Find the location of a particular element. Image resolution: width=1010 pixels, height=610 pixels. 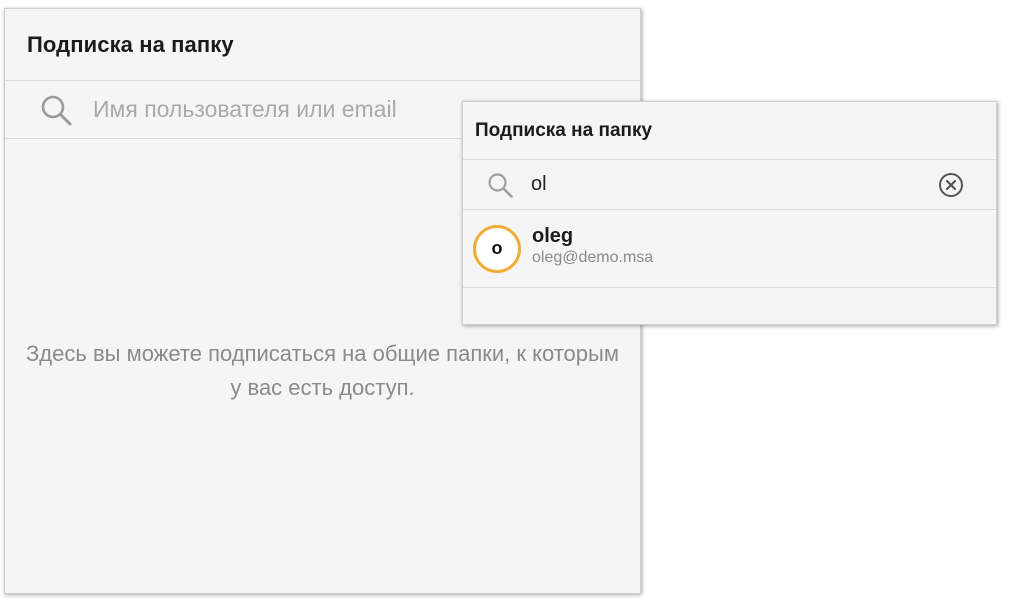

popup-search-input is located at coordinates (721, 184).